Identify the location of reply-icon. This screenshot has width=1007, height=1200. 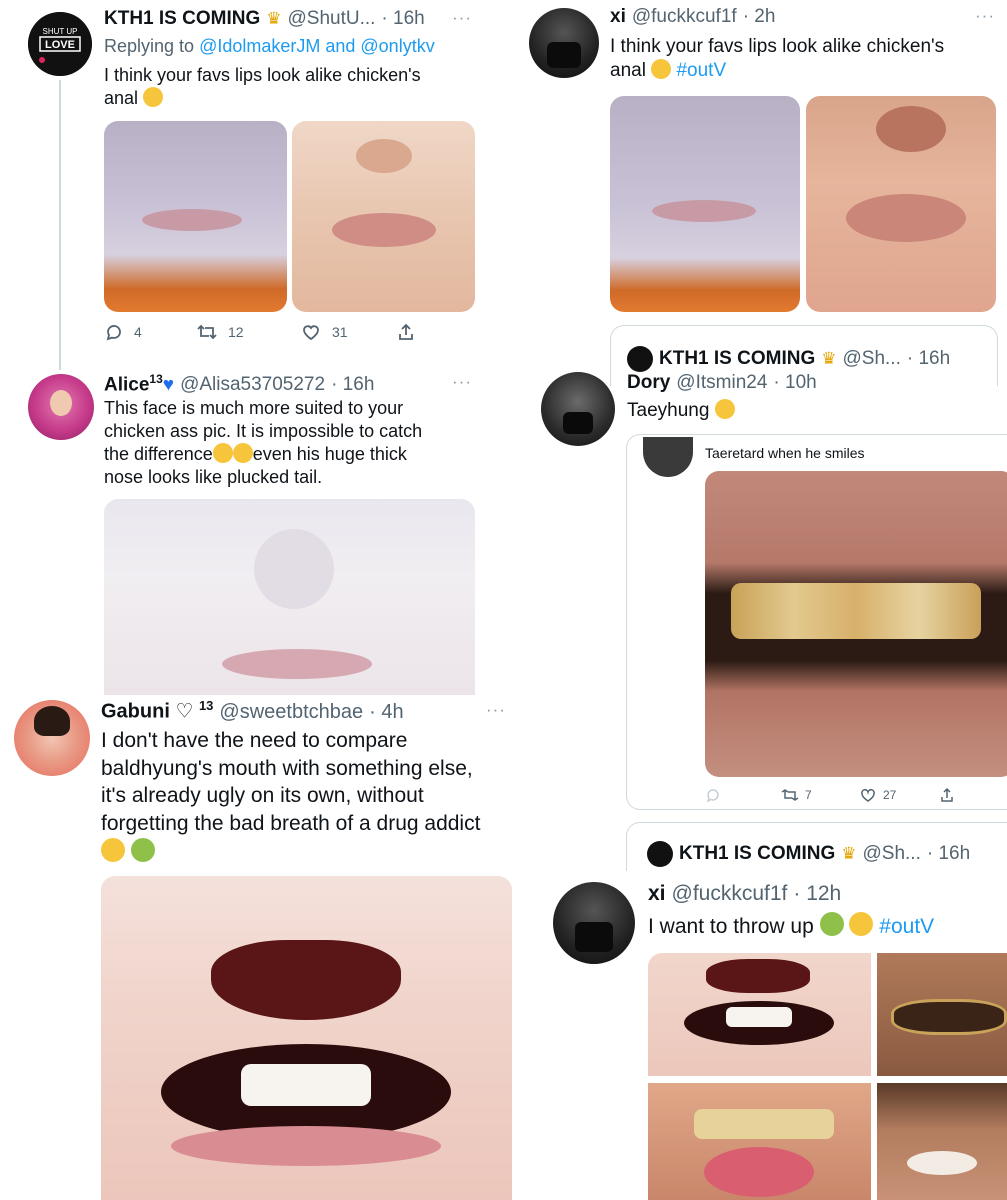
(113, 333).